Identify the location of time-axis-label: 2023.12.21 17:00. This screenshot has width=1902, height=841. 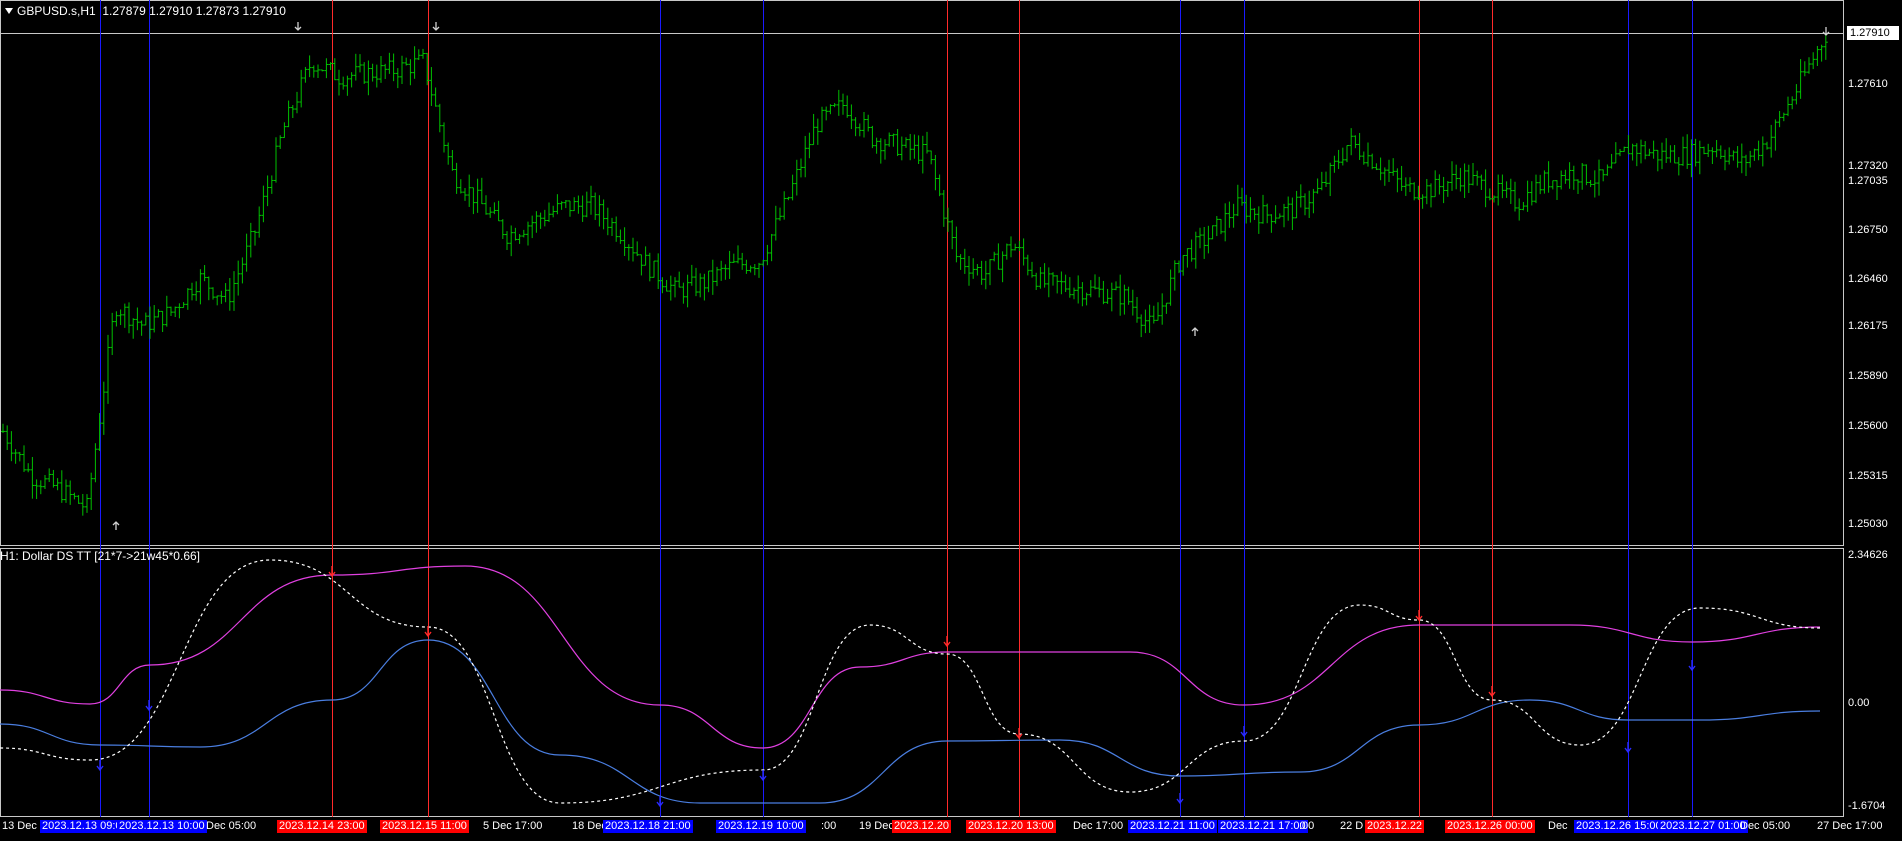
(1263, 826).